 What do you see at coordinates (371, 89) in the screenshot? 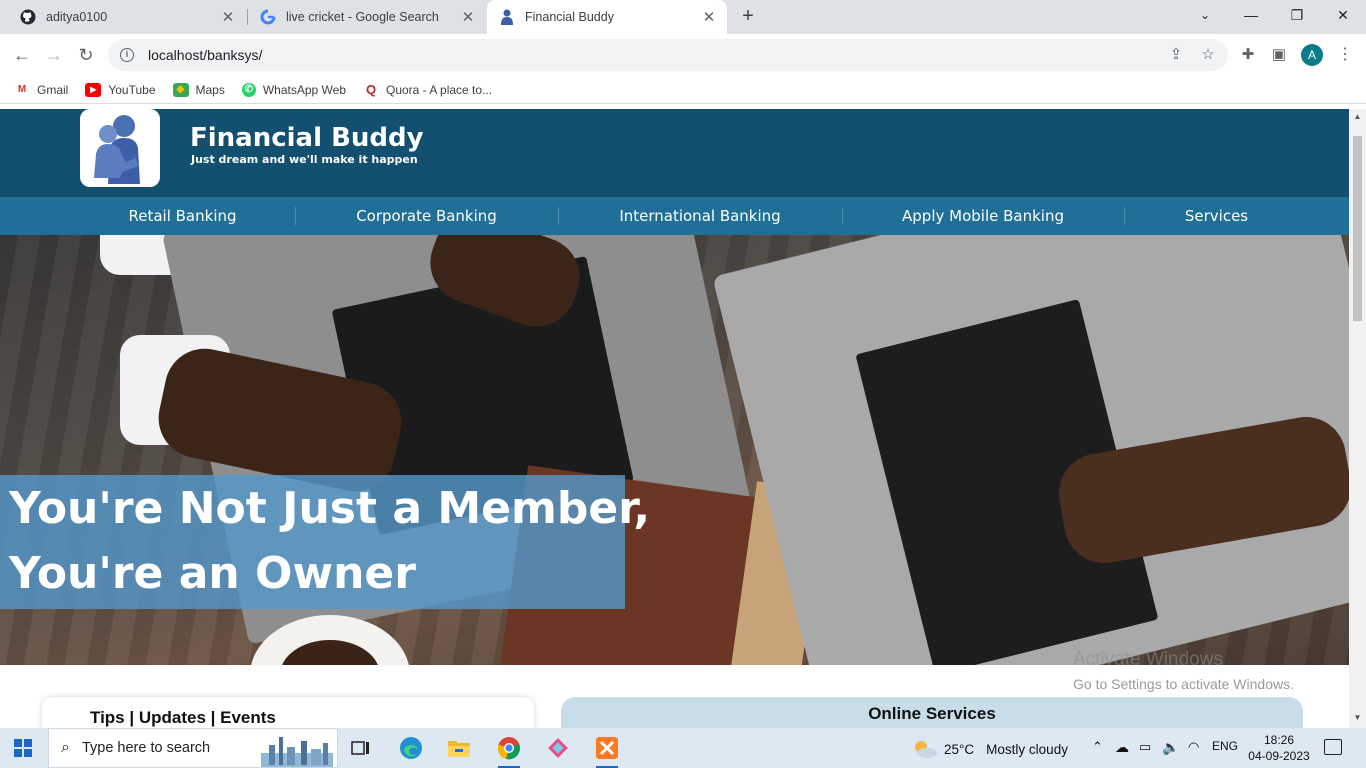
I see `quora-icon: Q` at bounding box center [371, 89].